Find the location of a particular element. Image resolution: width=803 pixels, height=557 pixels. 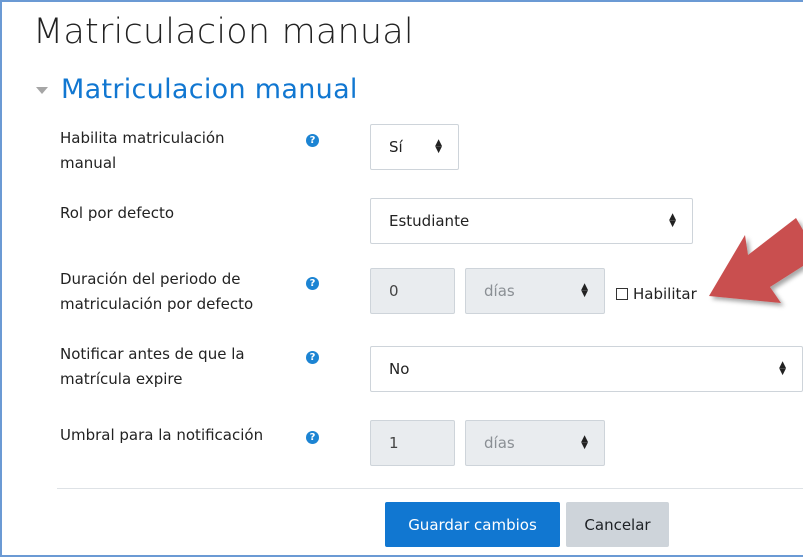

annotation-arrow-icon is located at coordinates (756, 260).